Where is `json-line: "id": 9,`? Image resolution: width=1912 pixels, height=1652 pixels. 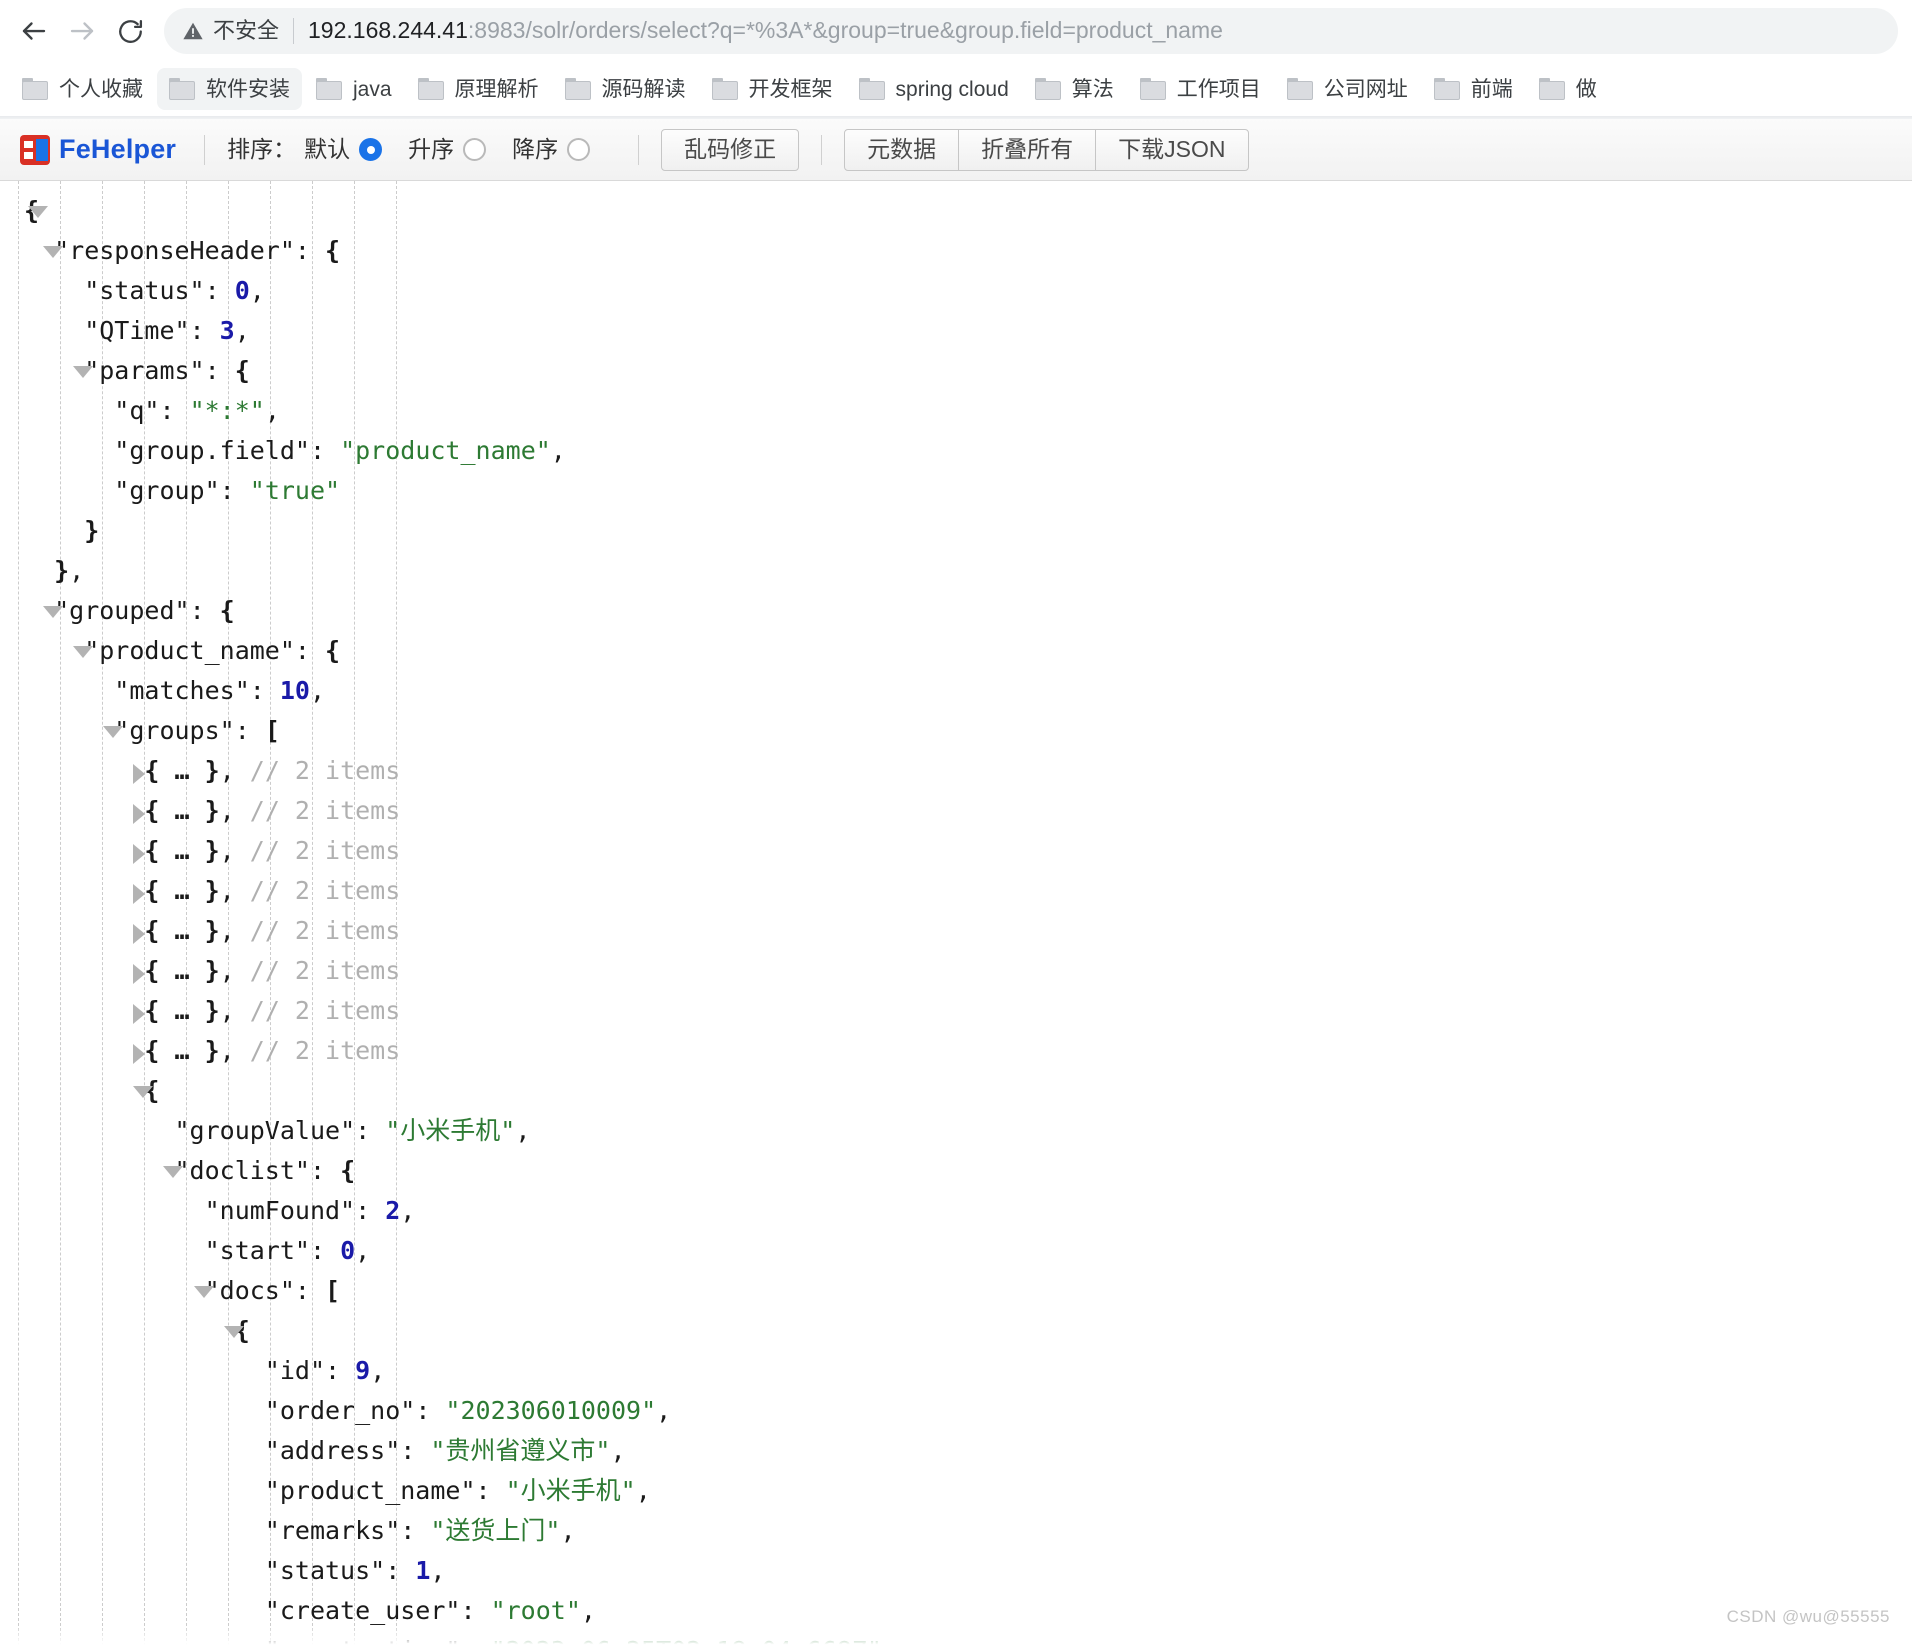
json-line: "id": 9, is located at coordinates (956, 1371).